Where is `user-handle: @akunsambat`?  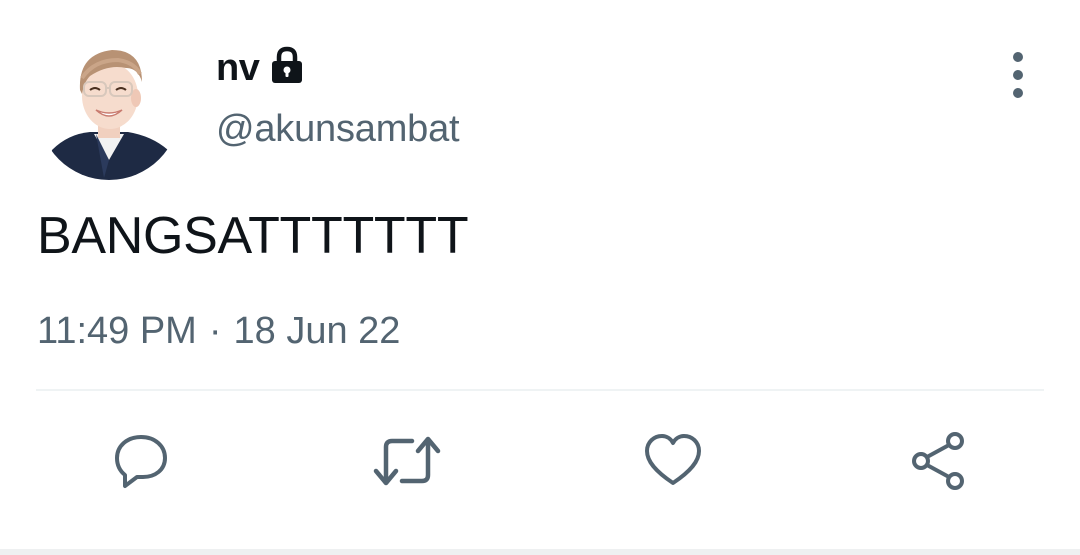 user-handle: @akunsambat is located at coordinates (338, 129).